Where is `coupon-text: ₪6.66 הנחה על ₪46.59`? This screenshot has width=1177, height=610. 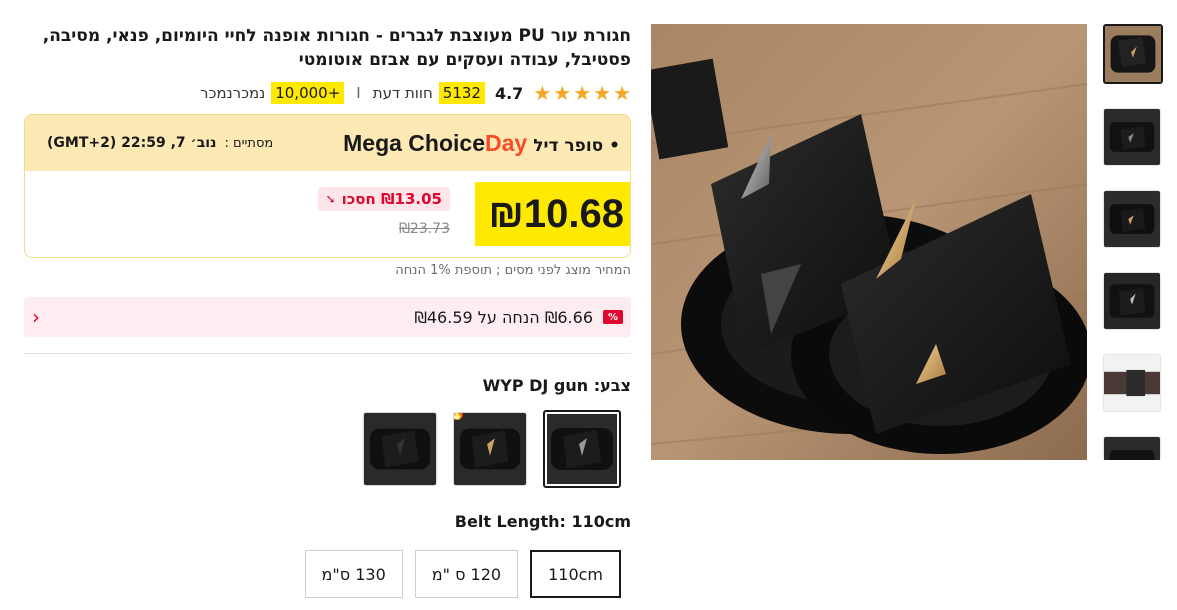
coupon-text: ₪6.66 הנחה על ₪46.59 is located at coordinates (503, 317).